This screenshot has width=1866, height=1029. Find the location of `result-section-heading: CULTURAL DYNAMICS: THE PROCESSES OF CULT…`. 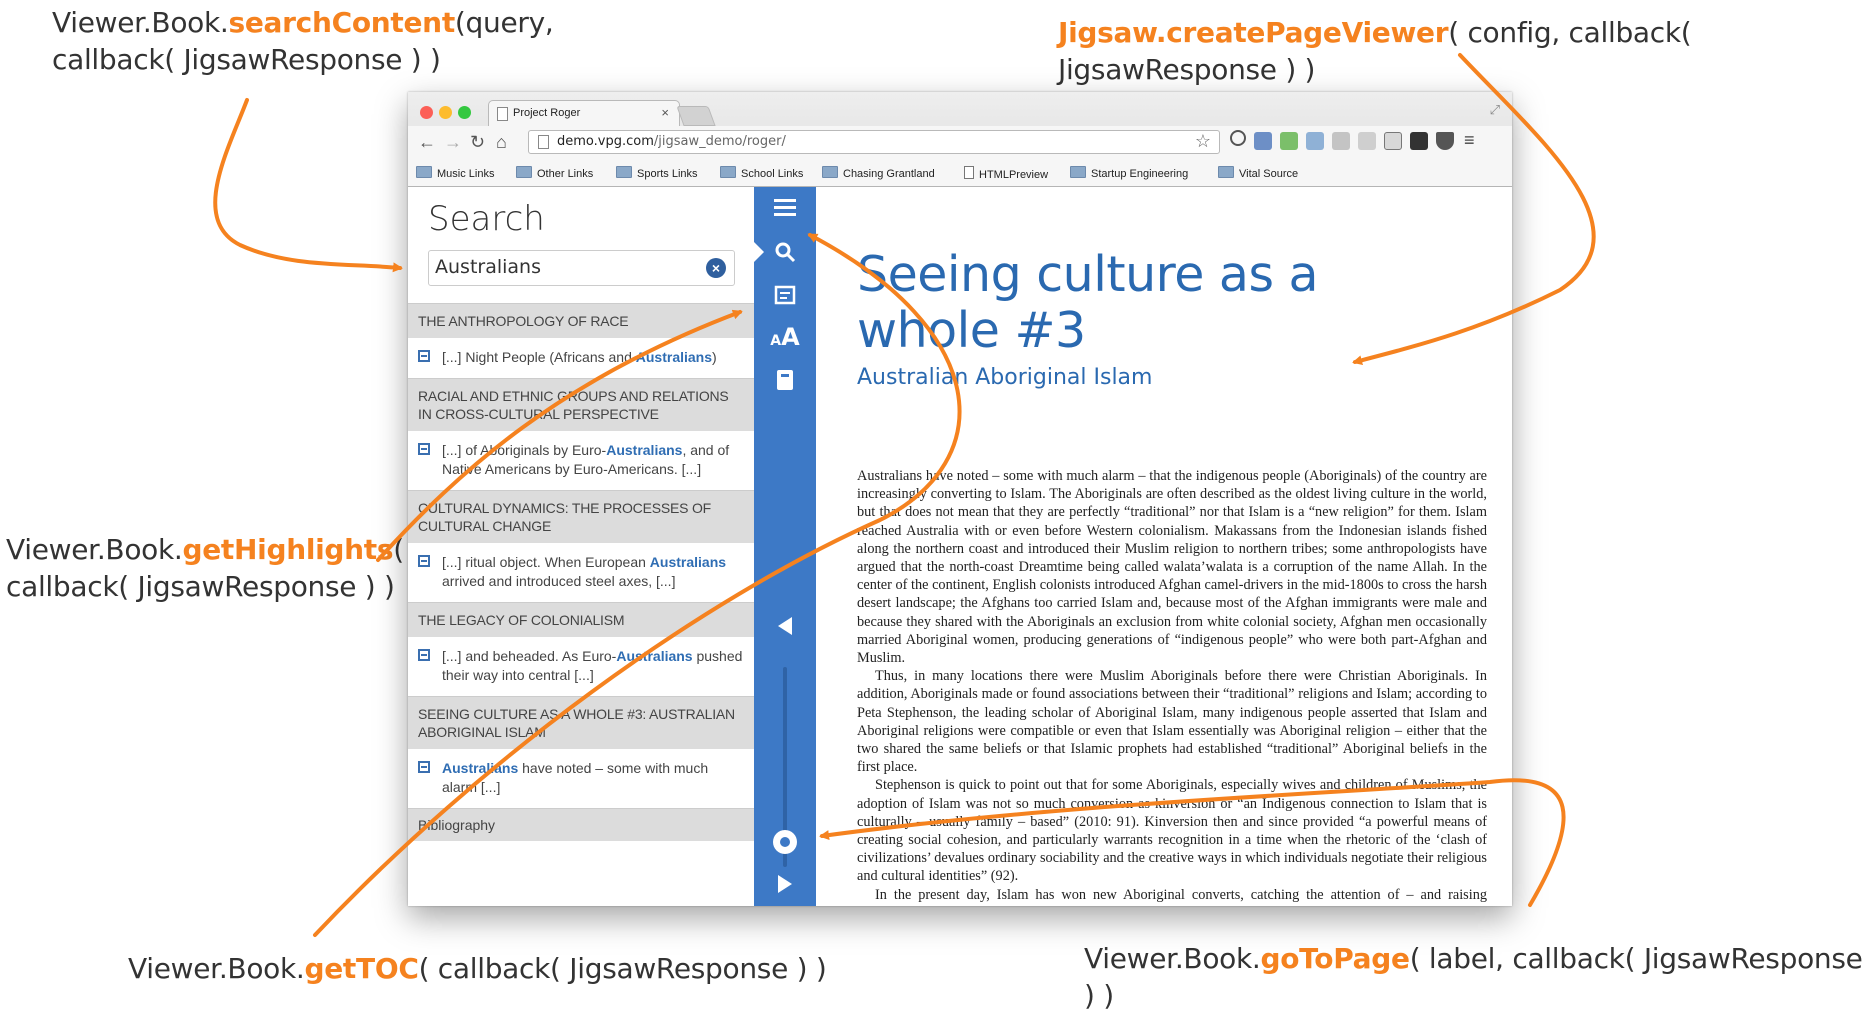

result-section-heading: CULTURAL DYNAMICS: THE PROCESSES OF CULT… is located at coordinates (581, 516).